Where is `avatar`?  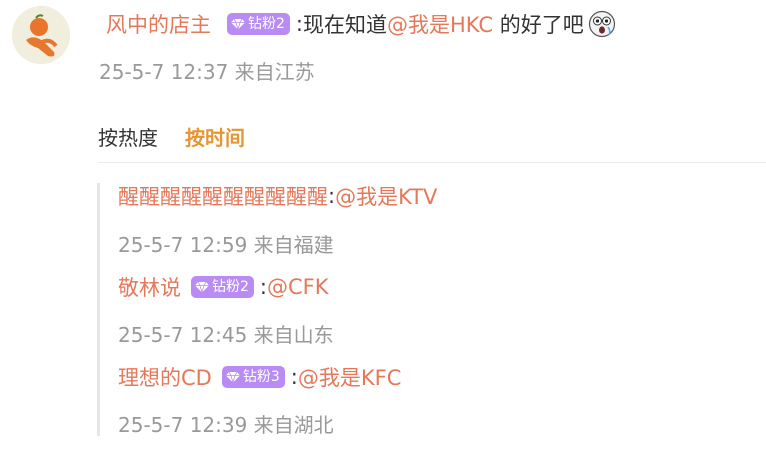 avatar is located at coordinates (41, 35).